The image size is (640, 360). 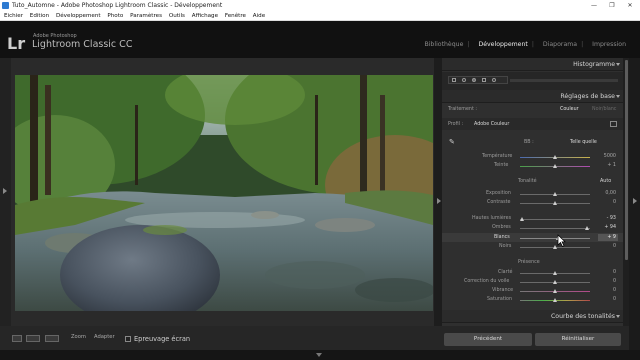 I want to click on profile-row, so click(x=532, y=124).